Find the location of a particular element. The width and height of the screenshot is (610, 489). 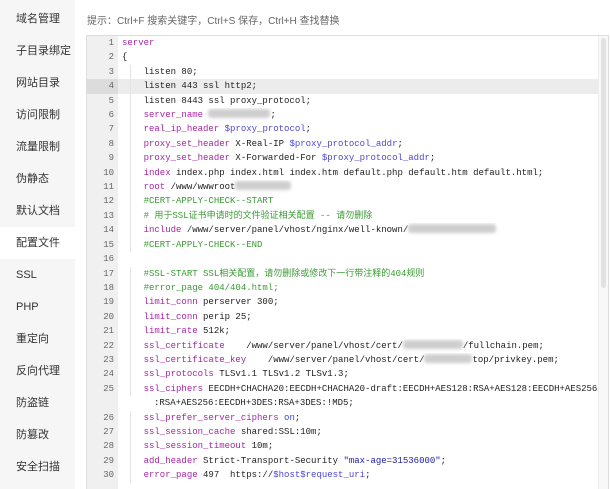

code-line-text: ssl_session_timeout 10m; is located at coordinates (358, 446).